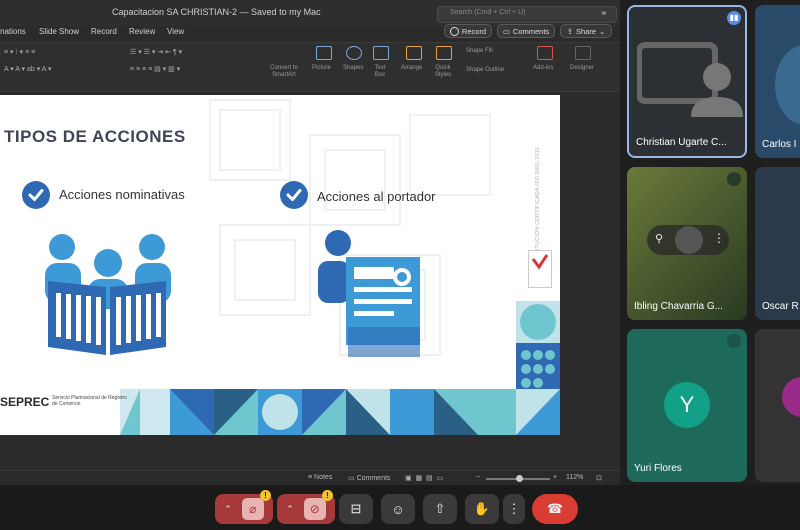 This screenshot has height=530, width=800. I want to click on captions-button: ⊟, so click(356, 509).